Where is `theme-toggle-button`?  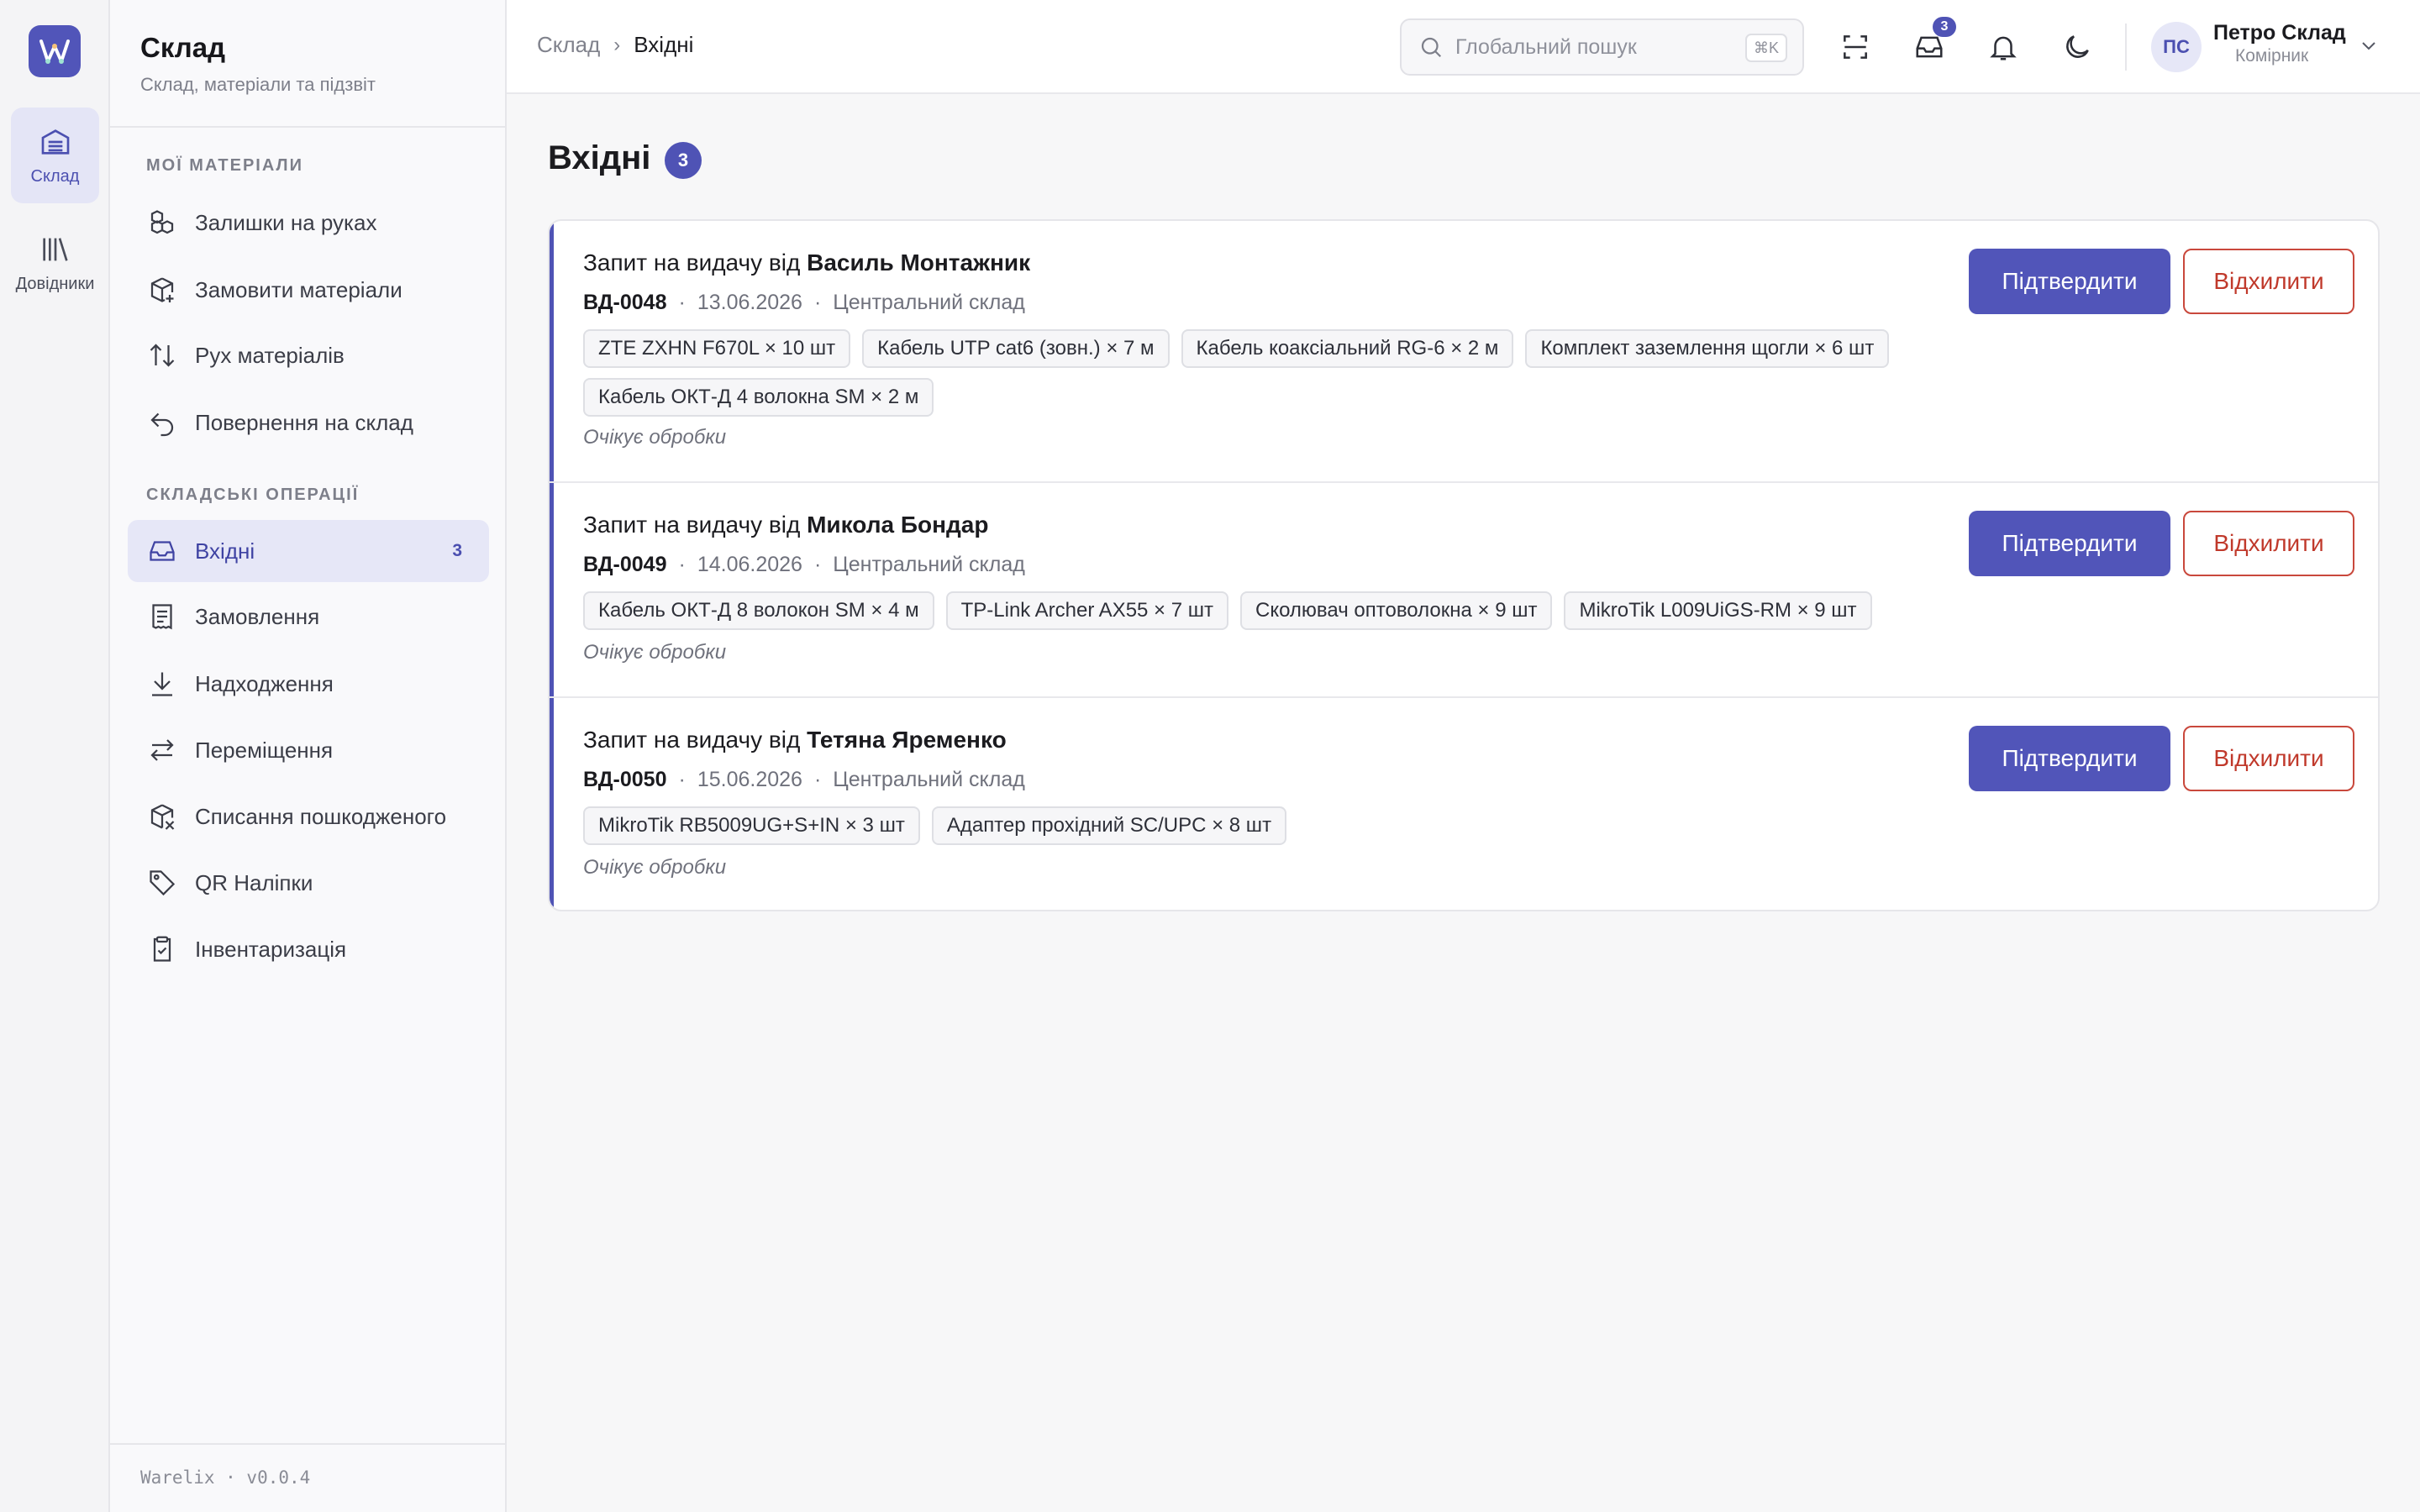
theme-toggle-button is located at coordinates (2077, 47).